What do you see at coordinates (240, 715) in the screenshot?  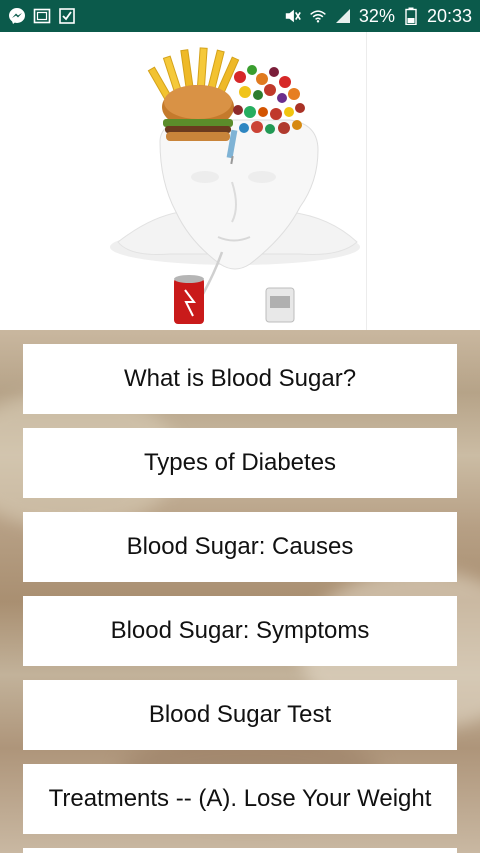 I see `menu-item-blood-sugar-test: Blood Sugar Test` at bounding box center [240, 715].